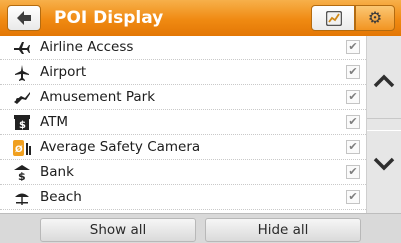  What do you see at coordinates (118, 230) in the screenshot?
I see `show-all-button: Show all` at bounding box center [118, 230].